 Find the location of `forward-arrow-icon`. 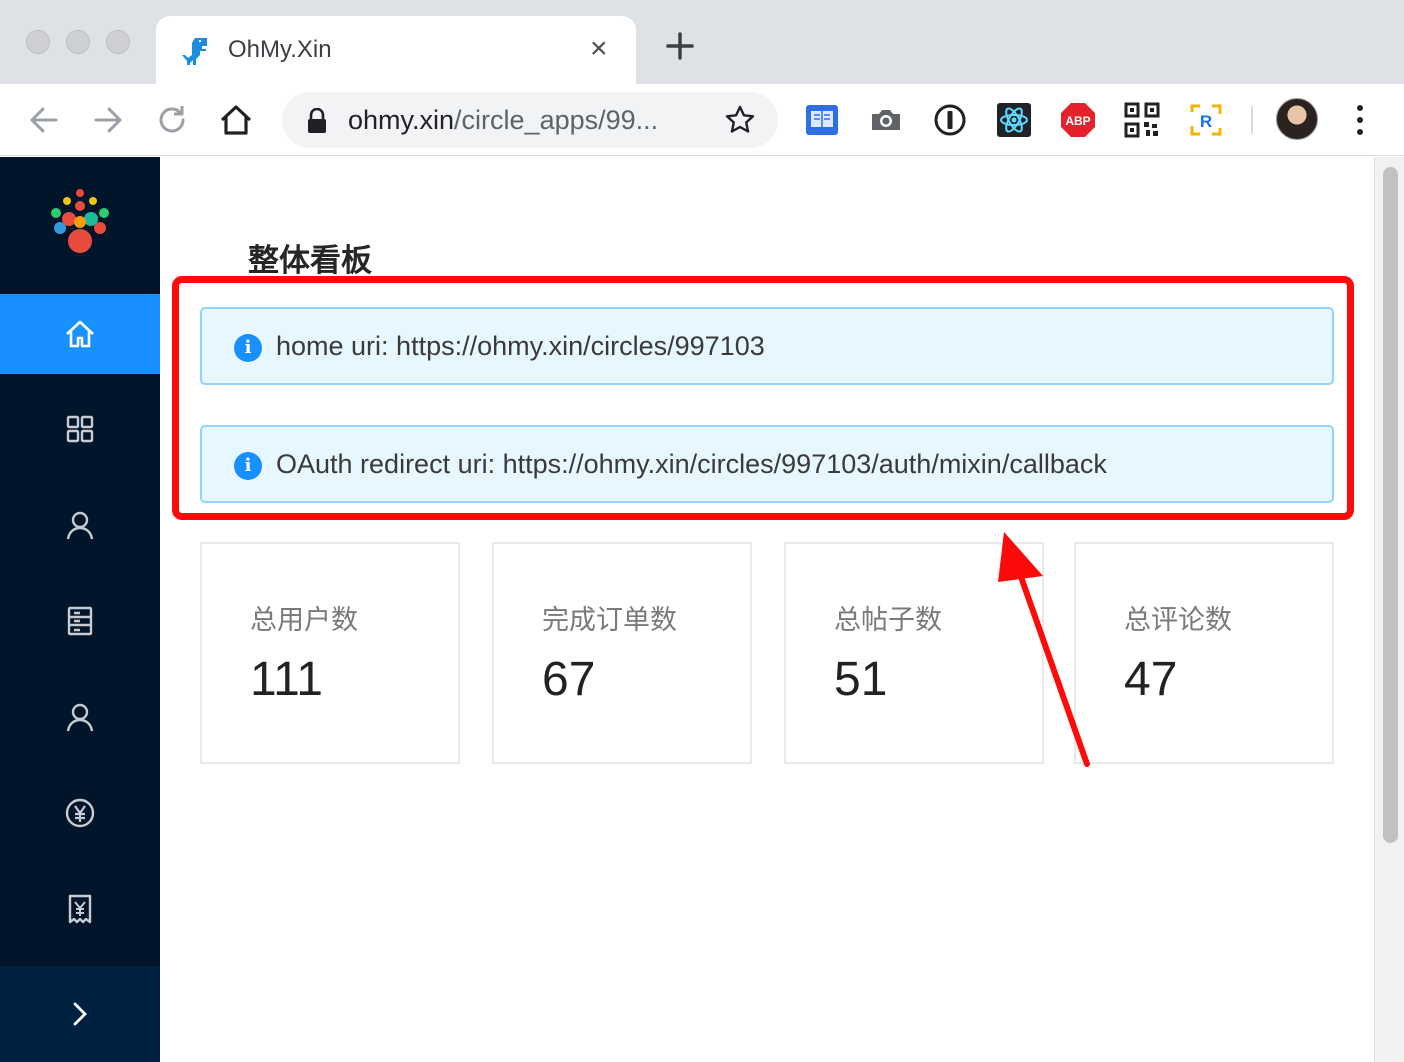

forward-arrow-icon is located at coordinates (108, 120).